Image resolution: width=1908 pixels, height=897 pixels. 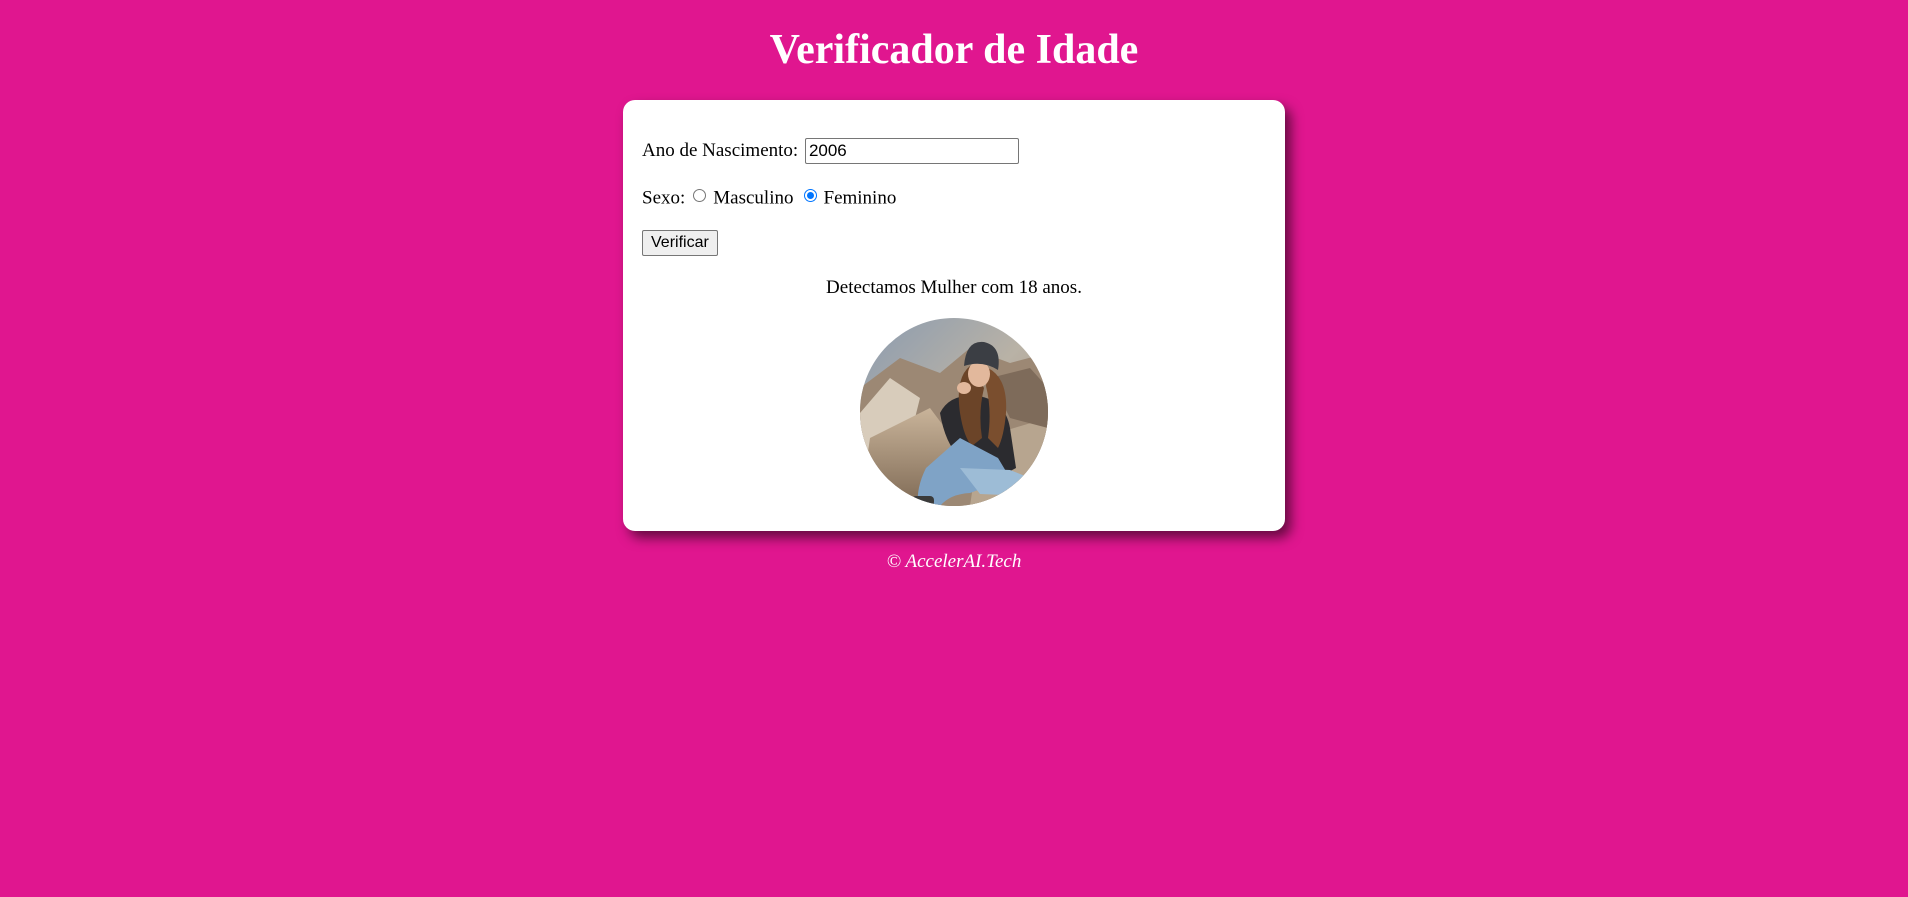 I want to click on photo-illustration, so click(x=954, y=412).